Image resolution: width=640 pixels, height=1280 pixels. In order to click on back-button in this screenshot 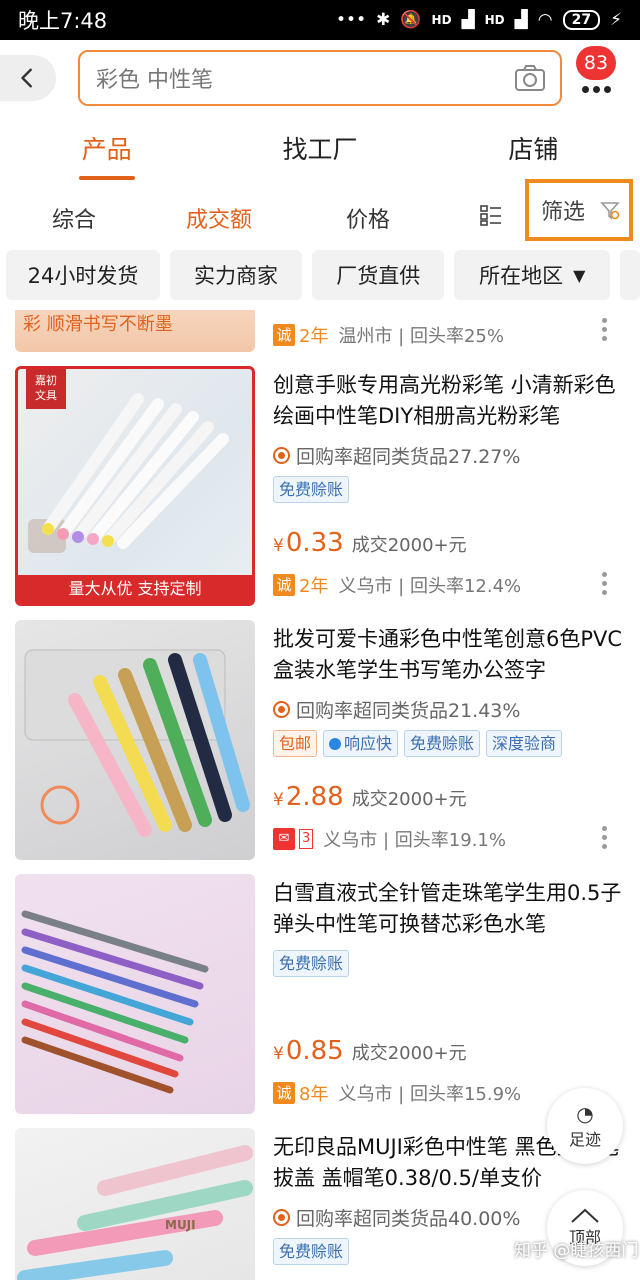, I will do `click(28, 78)`.